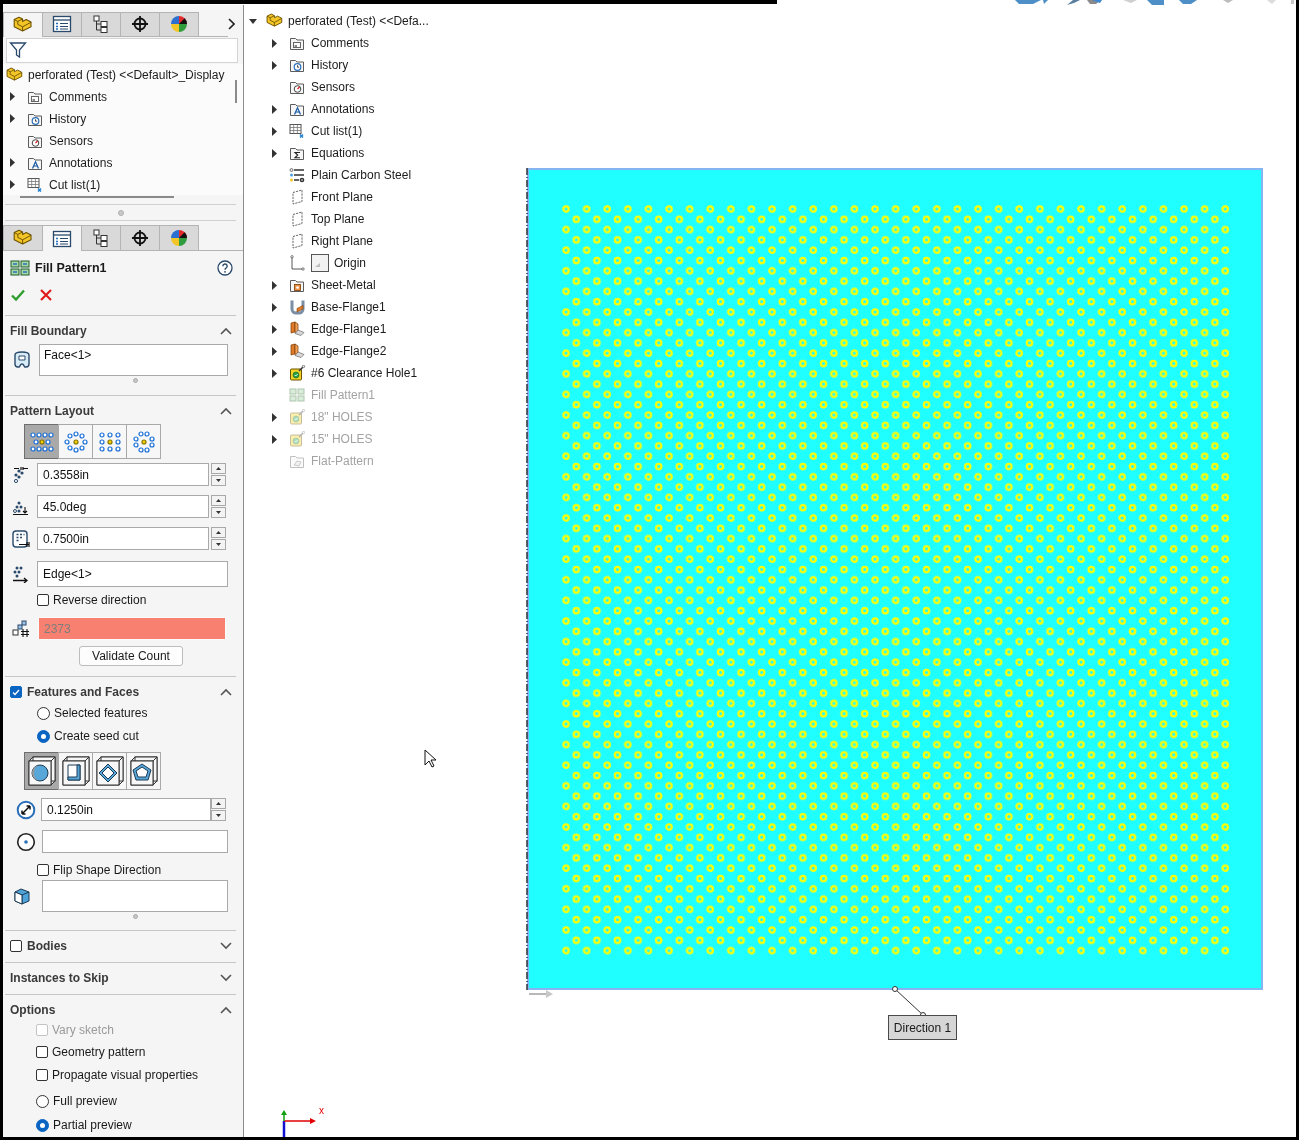  What do you see at coordinates (123, 692) in the screenshot?
I see `section-title: Features and Faces` at bounding box center [123, 692].